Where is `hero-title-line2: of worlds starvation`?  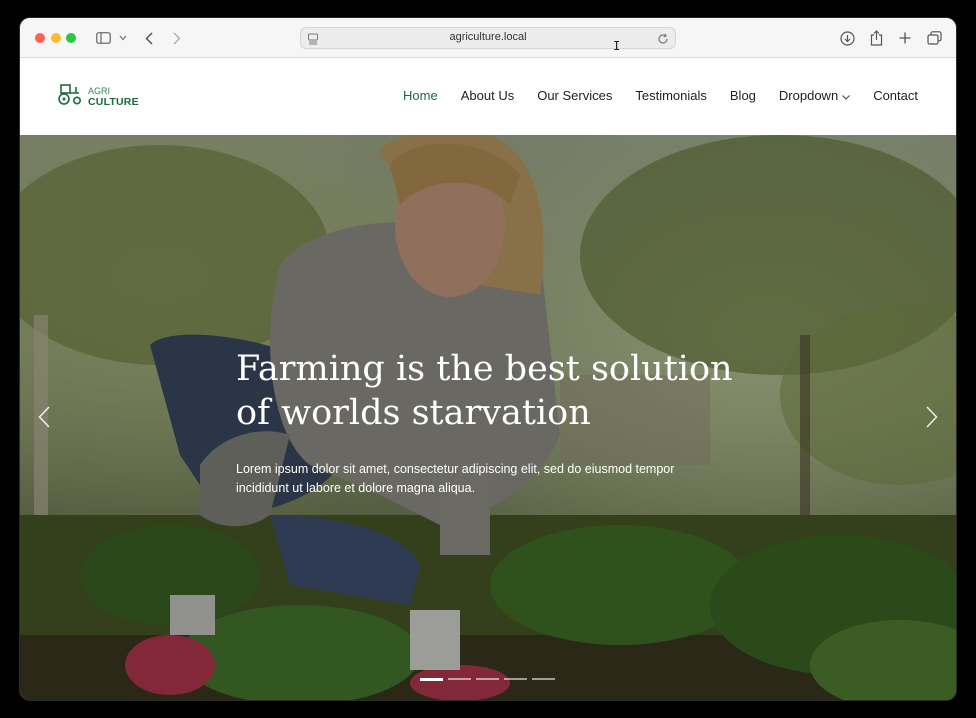
hero-title-line2: of worlds starvation is located at coordinates (413, 413).